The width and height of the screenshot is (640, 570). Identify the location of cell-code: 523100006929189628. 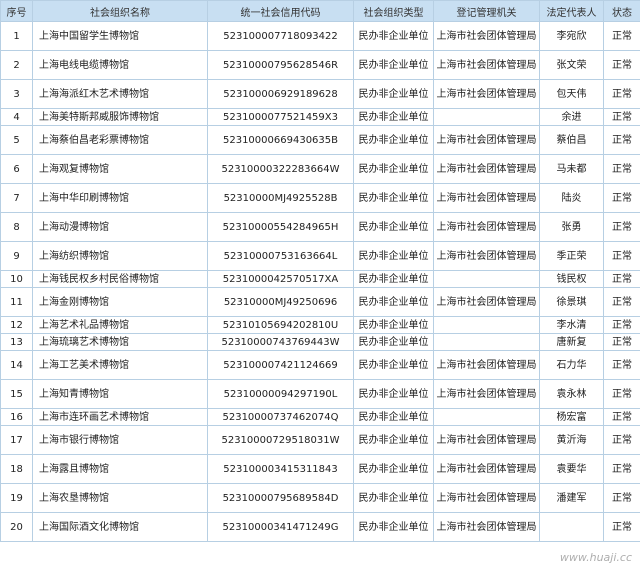
(280, 94).